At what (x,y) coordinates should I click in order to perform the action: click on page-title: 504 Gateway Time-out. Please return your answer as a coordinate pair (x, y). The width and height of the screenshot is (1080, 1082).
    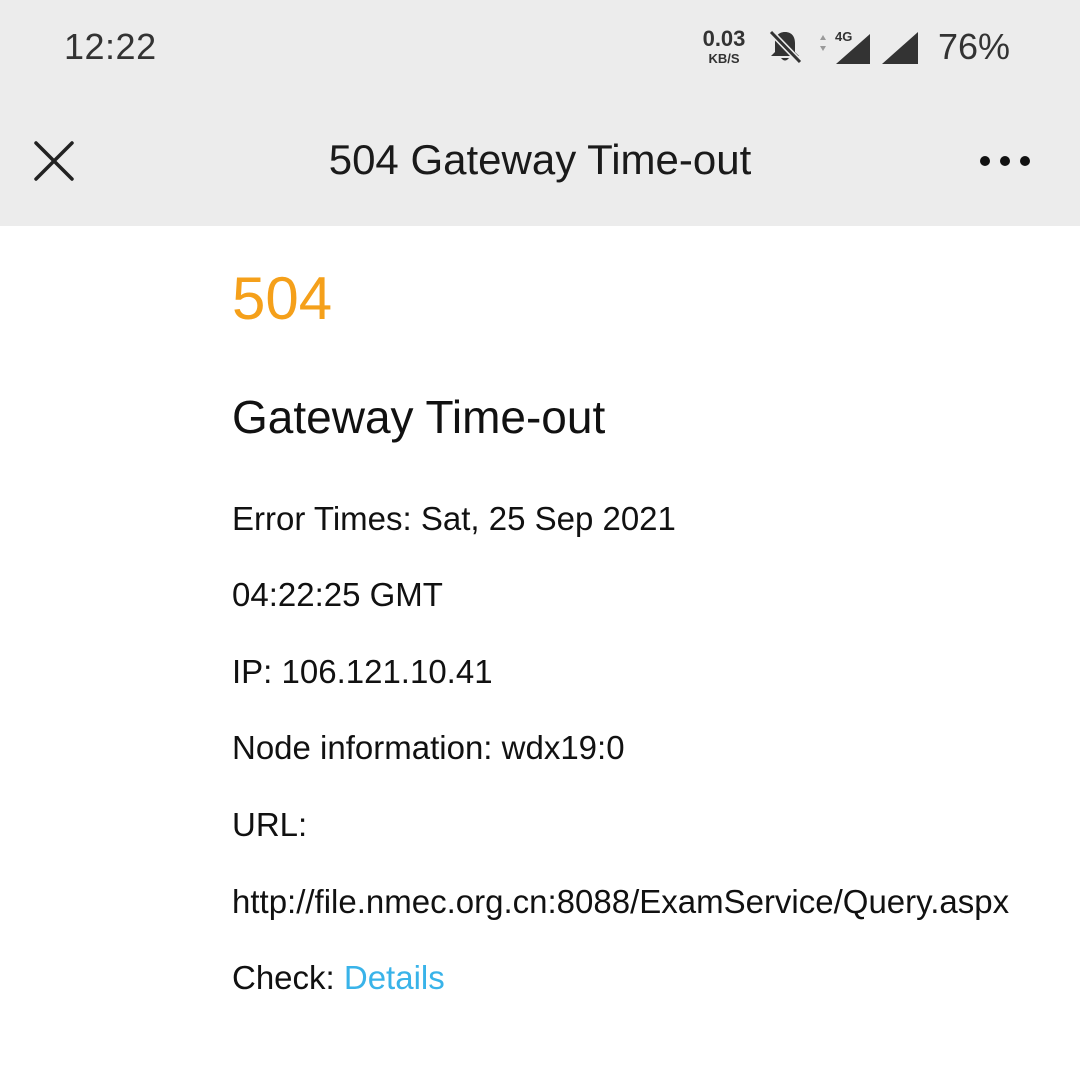
    Looking at the image, I should click on (540, 159).